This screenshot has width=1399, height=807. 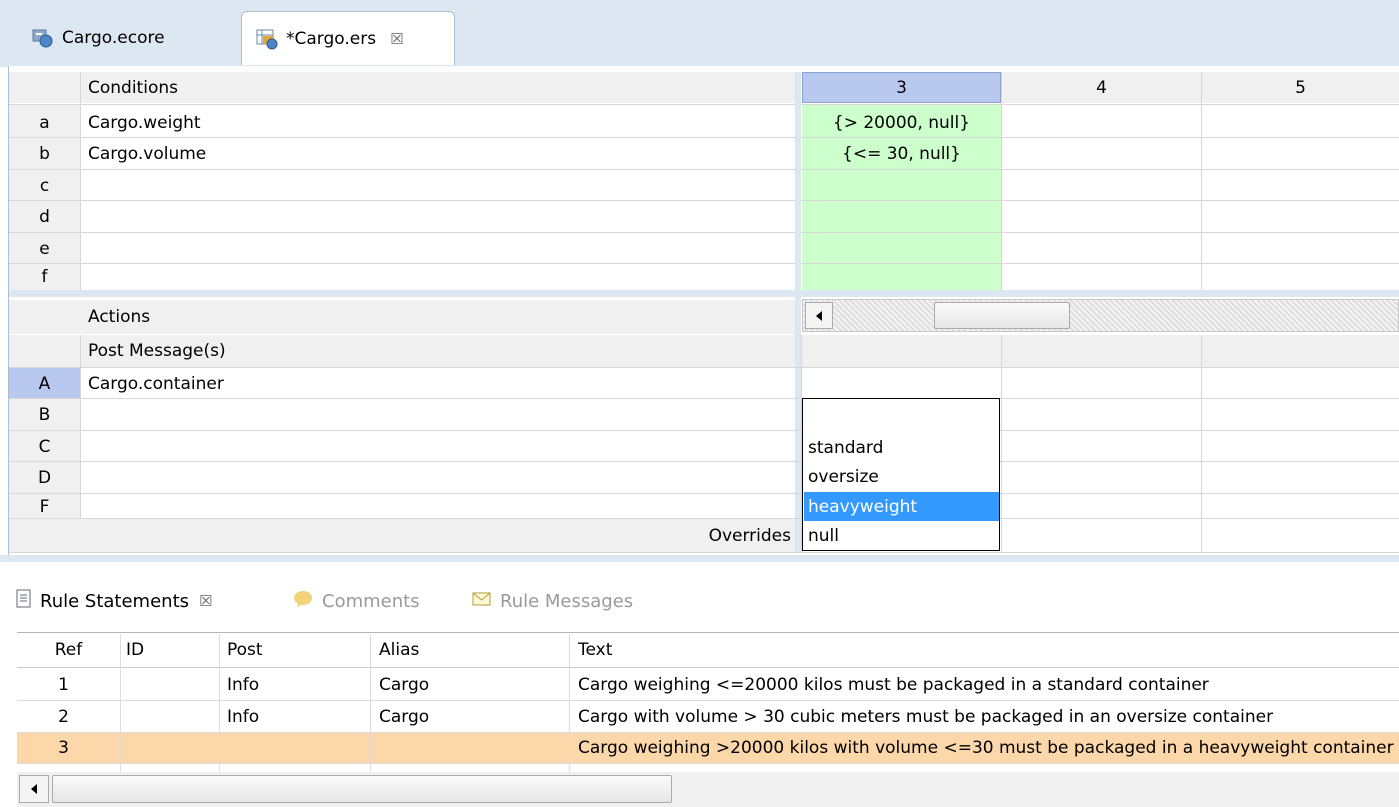 What do you see at coordinates (44, 153) in the screenshot?
I see `condition-row-id: b` at bounding box center [44, 153].